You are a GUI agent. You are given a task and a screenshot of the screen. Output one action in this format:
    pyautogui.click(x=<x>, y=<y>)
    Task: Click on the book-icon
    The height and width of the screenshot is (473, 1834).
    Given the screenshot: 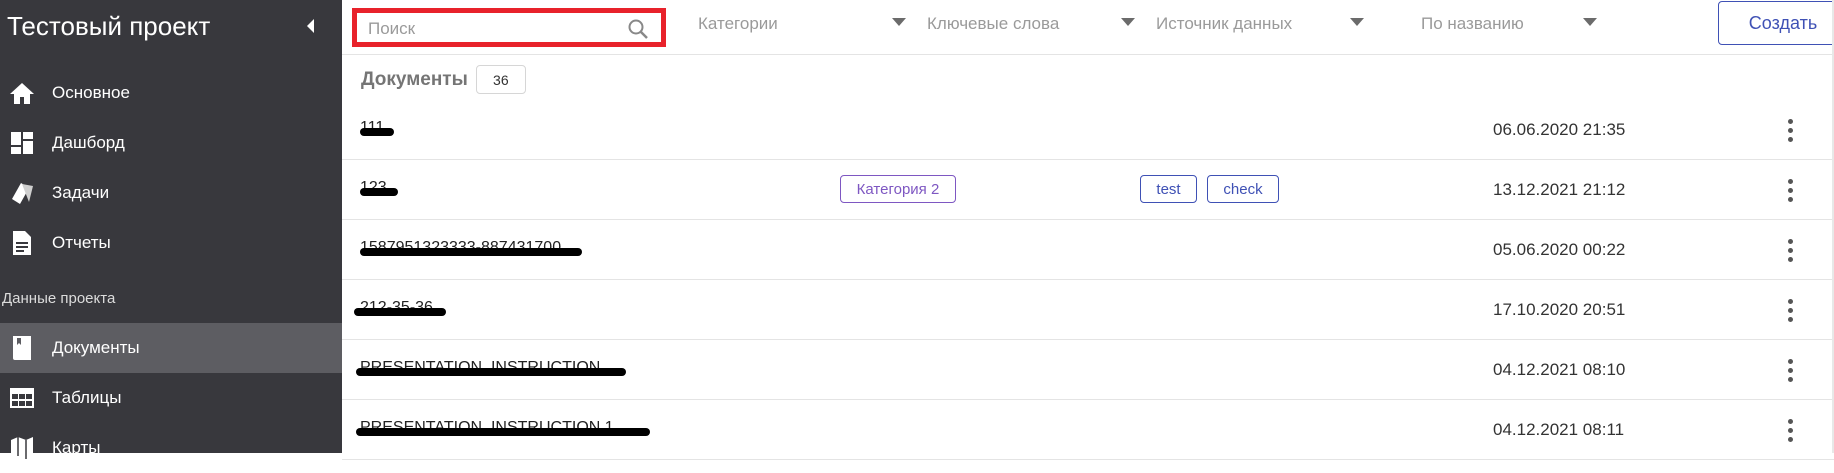 What is the action you would take?
    pyautogui.click(x=22, y=348)
    